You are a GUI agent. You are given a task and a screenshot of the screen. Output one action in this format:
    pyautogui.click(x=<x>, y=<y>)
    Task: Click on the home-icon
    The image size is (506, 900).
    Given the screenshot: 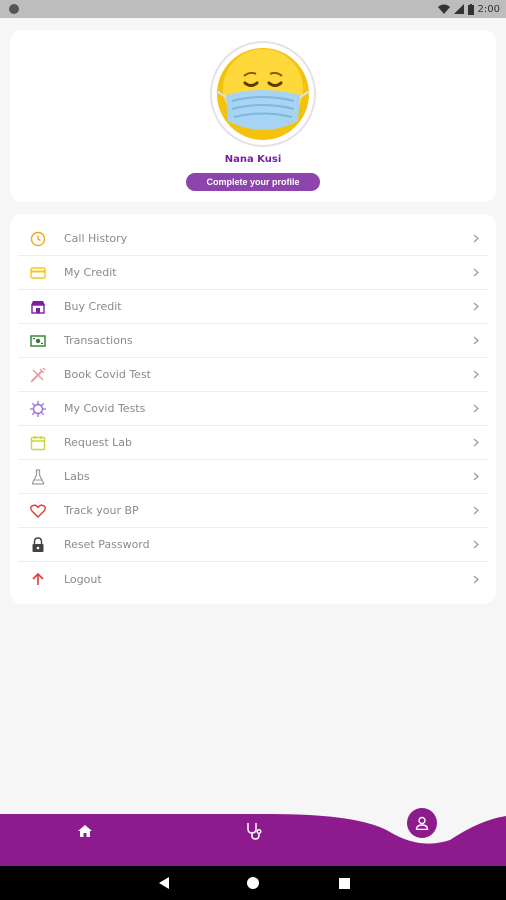 What is the action you would take?
    pyautogui.click(x=85, y=831)
    